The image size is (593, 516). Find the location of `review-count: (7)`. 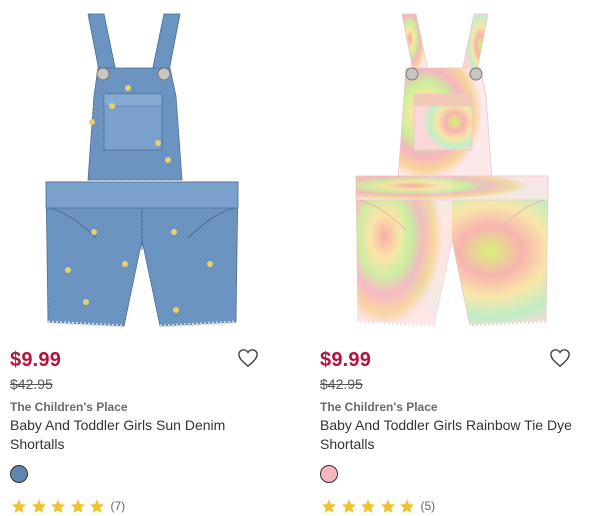

review-count: (7) is located at coordinates (118, 506).